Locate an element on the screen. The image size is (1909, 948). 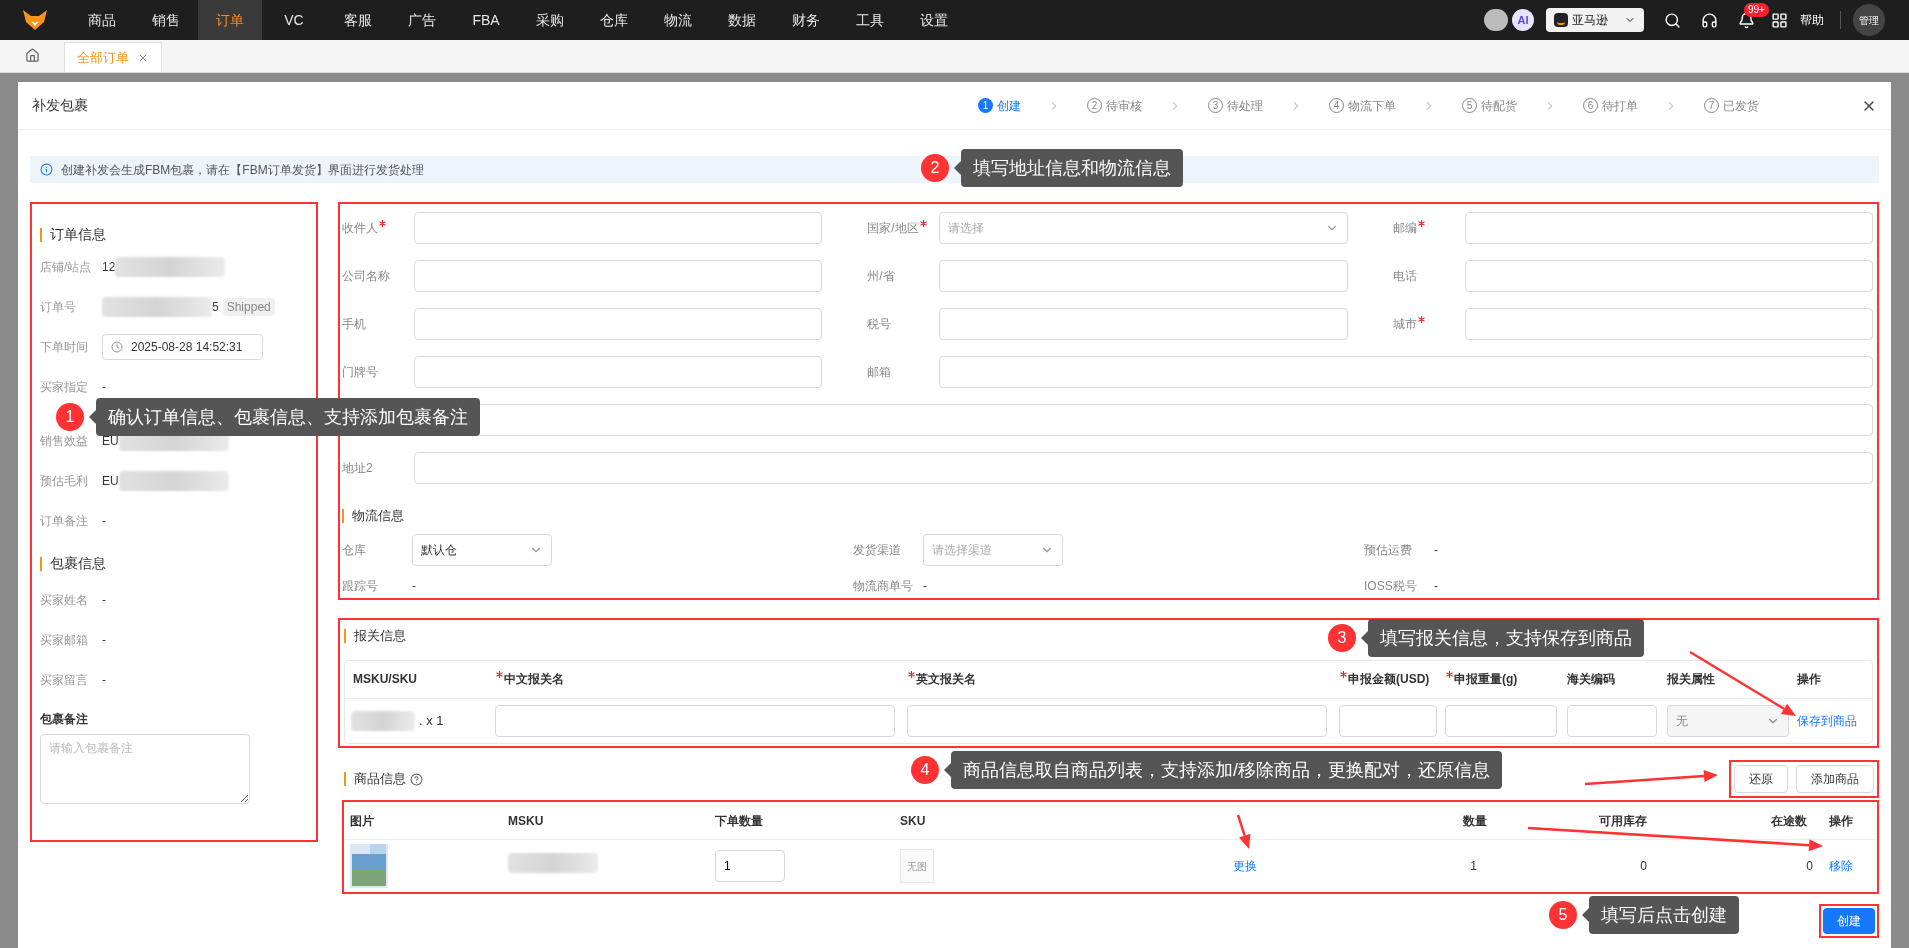
note-field: 请输入包裹备注 is located at coordinates (145, 769).